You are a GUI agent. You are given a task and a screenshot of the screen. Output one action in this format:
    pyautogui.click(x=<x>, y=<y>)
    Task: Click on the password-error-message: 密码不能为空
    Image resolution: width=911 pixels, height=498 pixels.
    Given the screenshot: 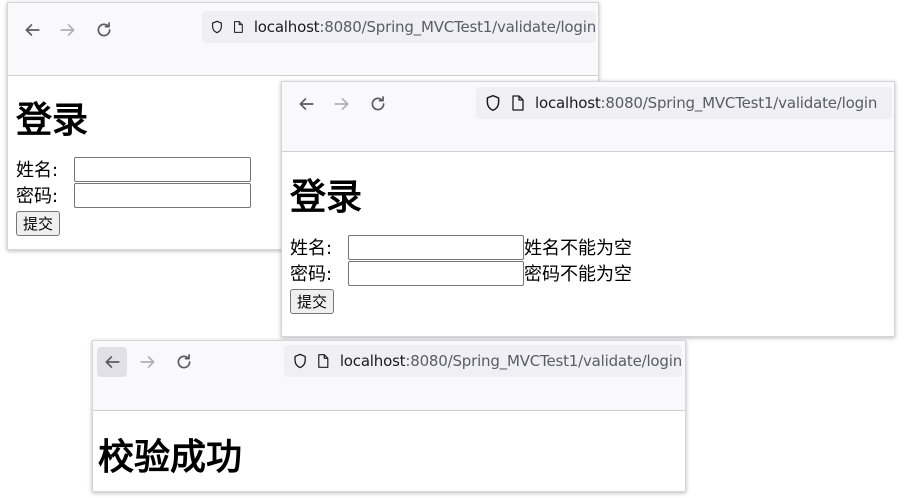 What is the action you would take?
    pyautogui.click(x=578, y=274)
    